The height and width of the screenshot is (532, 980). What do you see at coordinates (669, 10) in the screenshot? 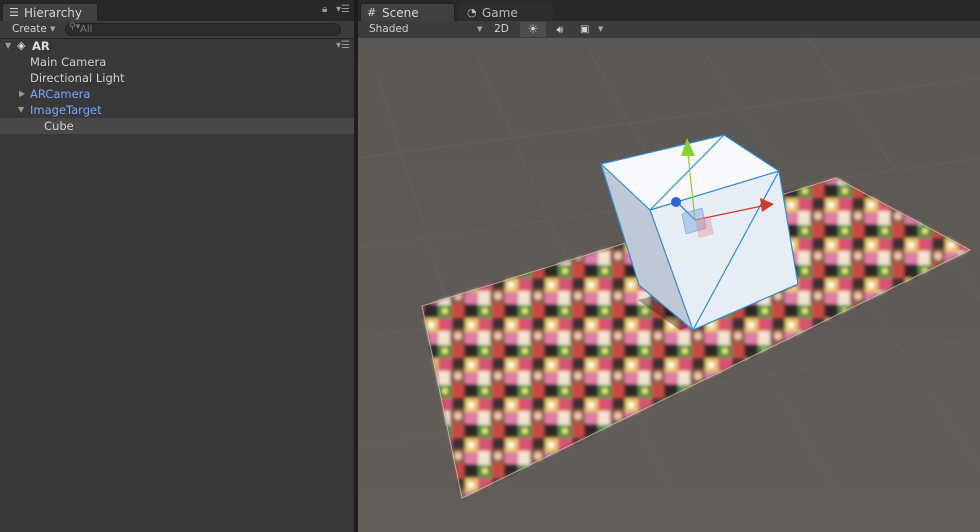
I see `scene-tab-bar: # Scene ◔ Game` at bounding box center [669, 10].